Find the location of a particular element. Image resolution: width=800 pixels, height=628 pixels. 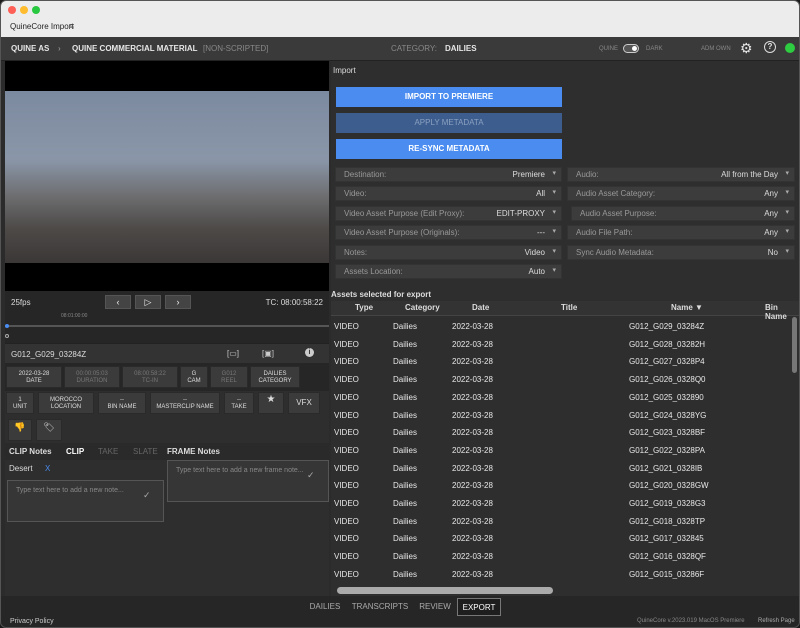

vfx-button: VFX is located at coordinates (304, 403).